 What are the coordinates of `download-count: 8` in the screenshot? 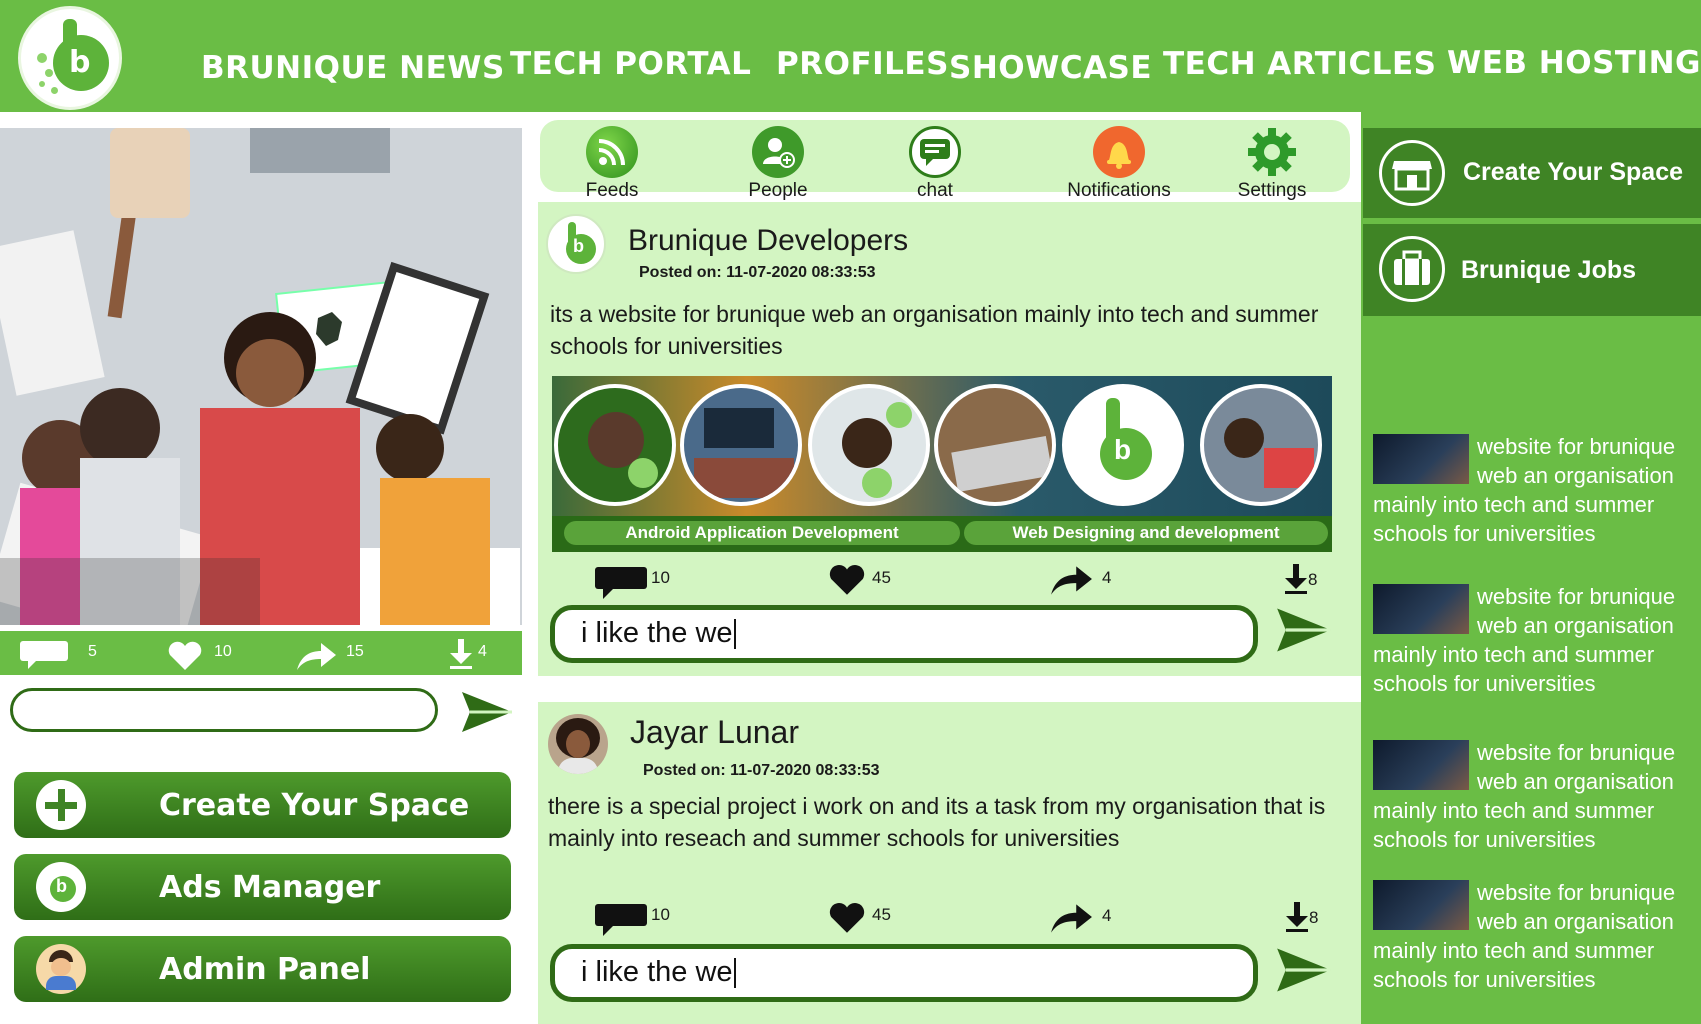 It's located at (1313, 579).